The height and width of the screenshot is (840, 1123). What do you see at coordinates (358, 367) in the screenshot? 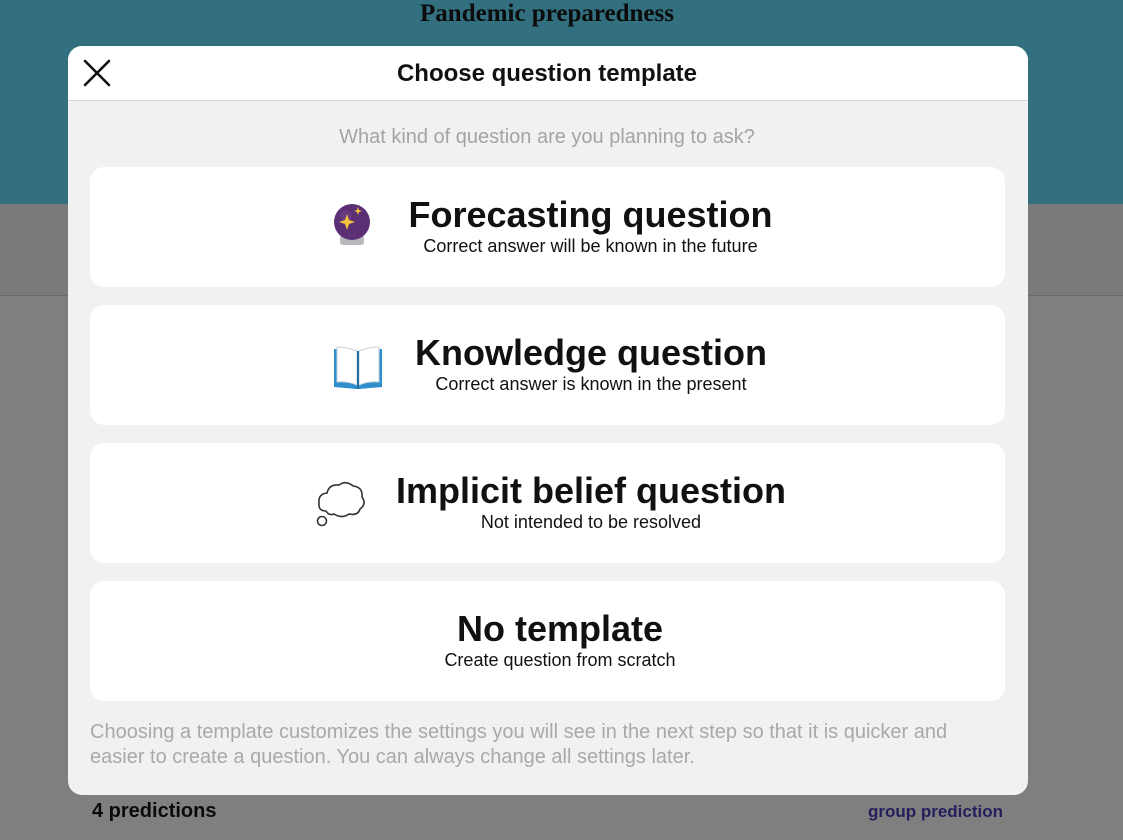
I see `open-book-icon` at bounding box center [358, 367].